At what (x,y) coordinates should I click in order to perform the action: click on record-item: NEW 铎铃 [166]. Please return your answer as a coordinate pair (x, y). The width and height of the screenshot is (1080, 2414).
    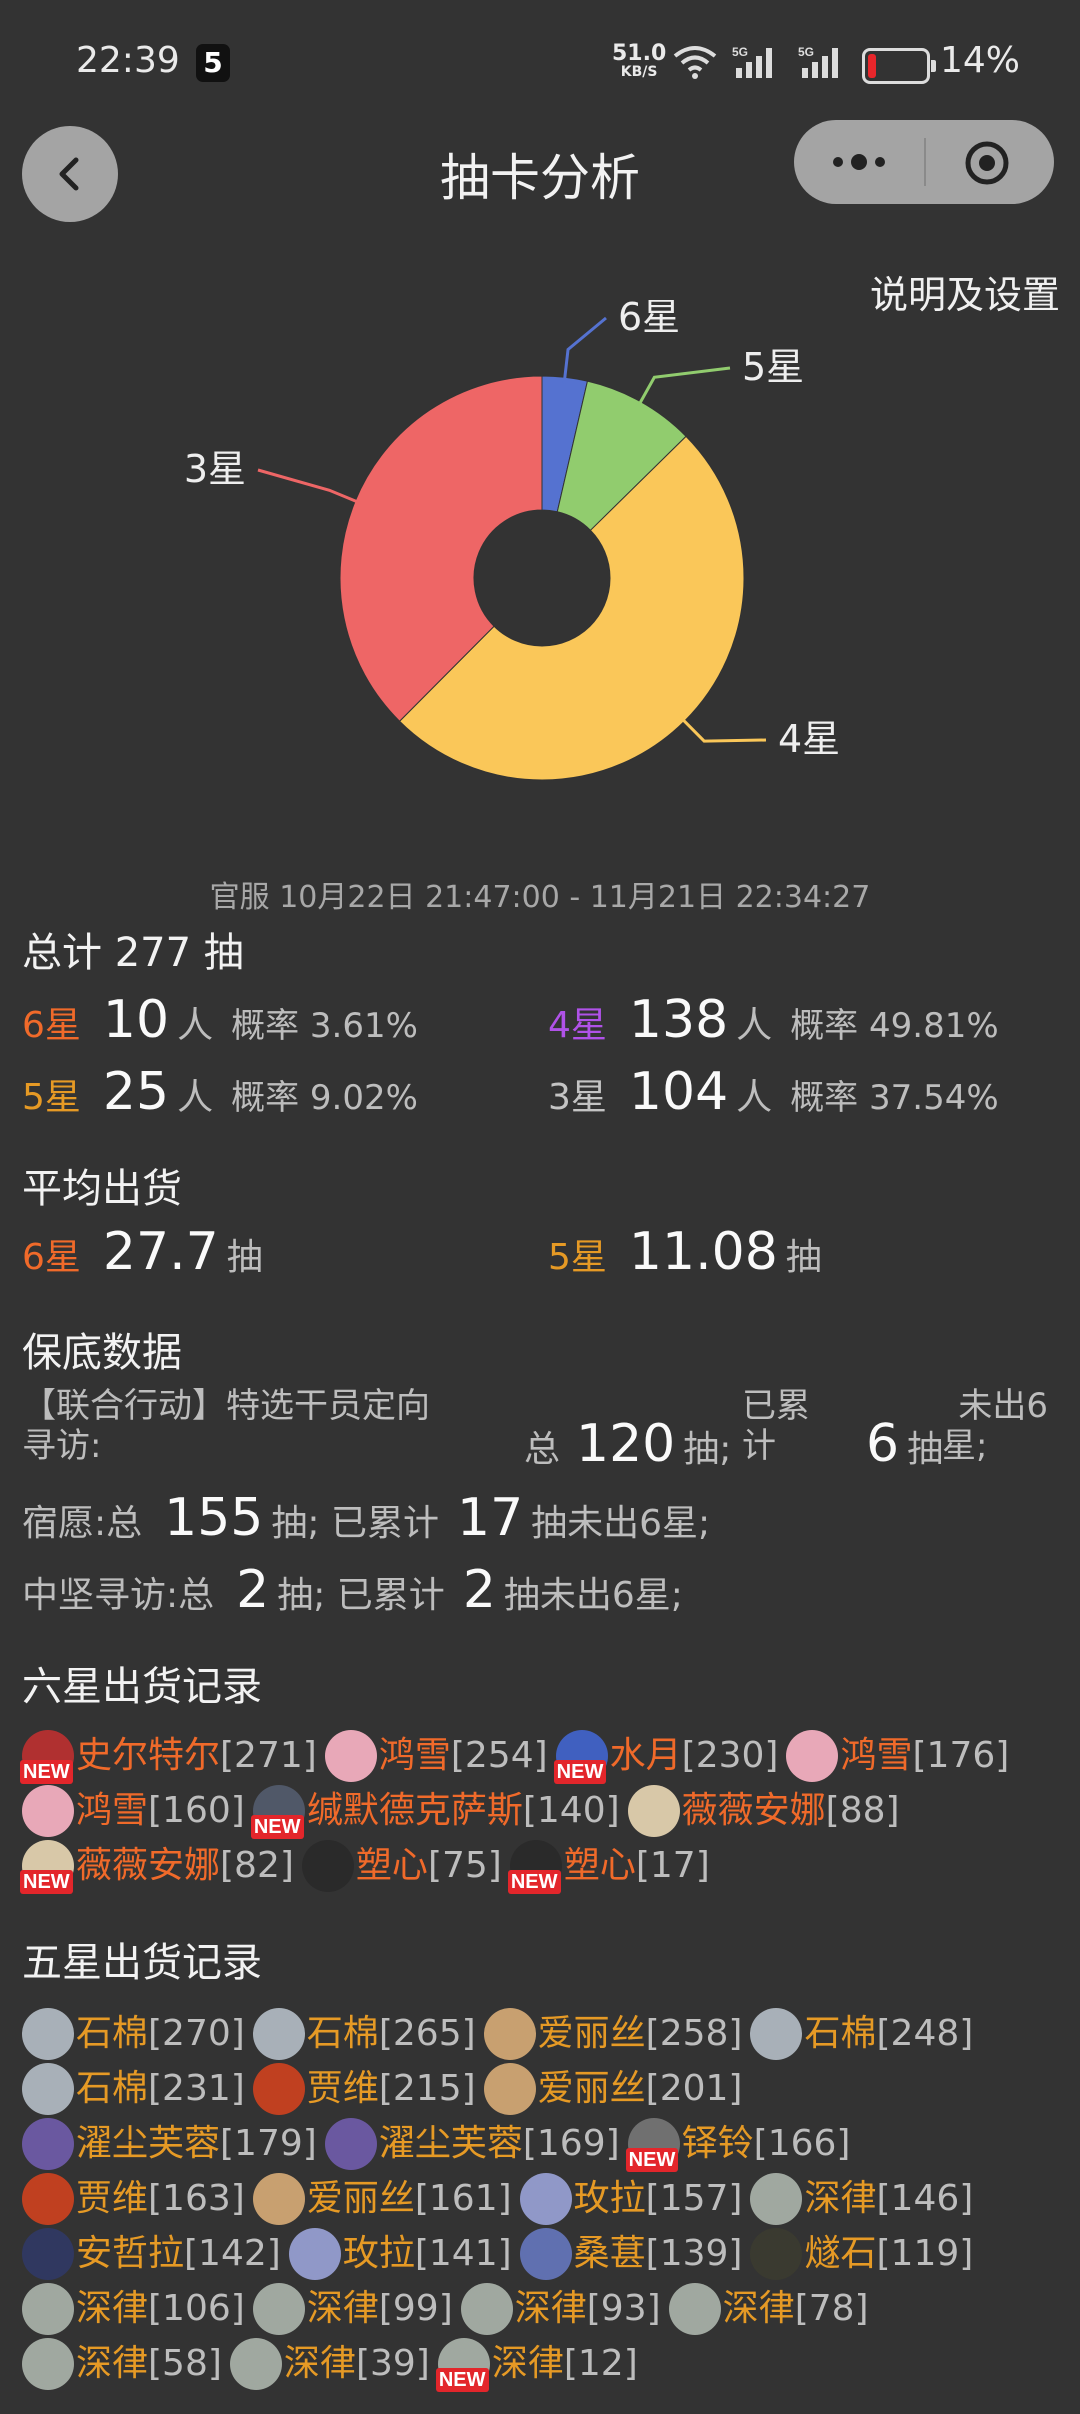
    Looking at the image, I should click on (738, 2144).